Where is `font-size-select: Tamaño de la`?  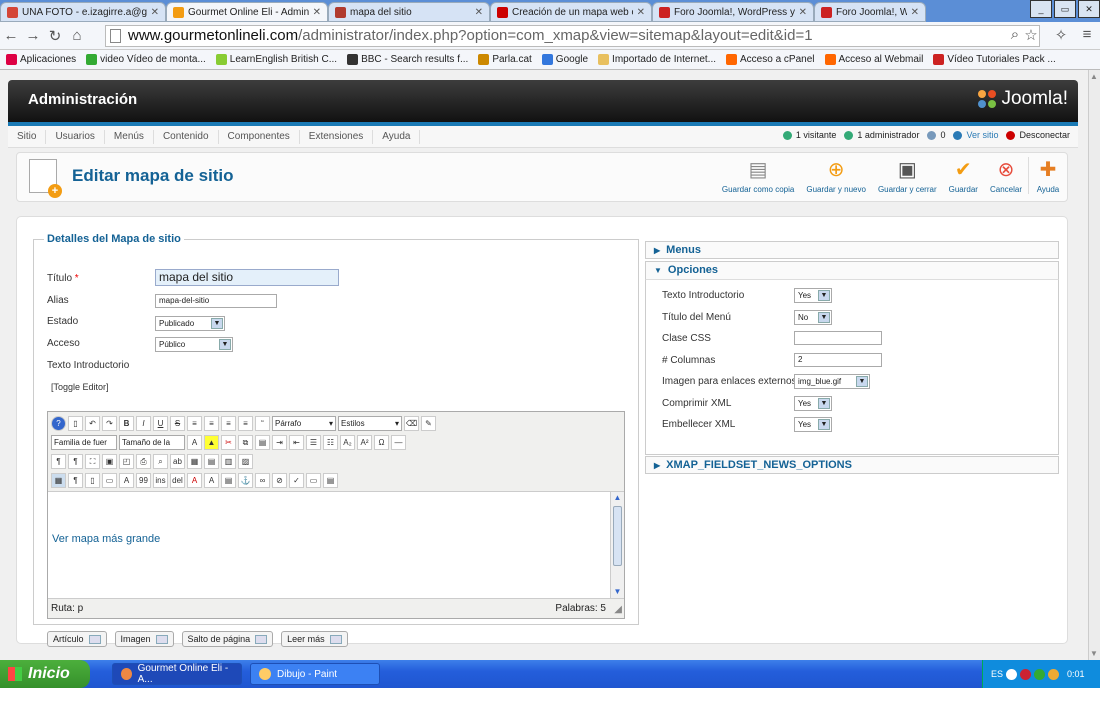 font-size-select: Tamaño de la is located at coordinates (152, 442).